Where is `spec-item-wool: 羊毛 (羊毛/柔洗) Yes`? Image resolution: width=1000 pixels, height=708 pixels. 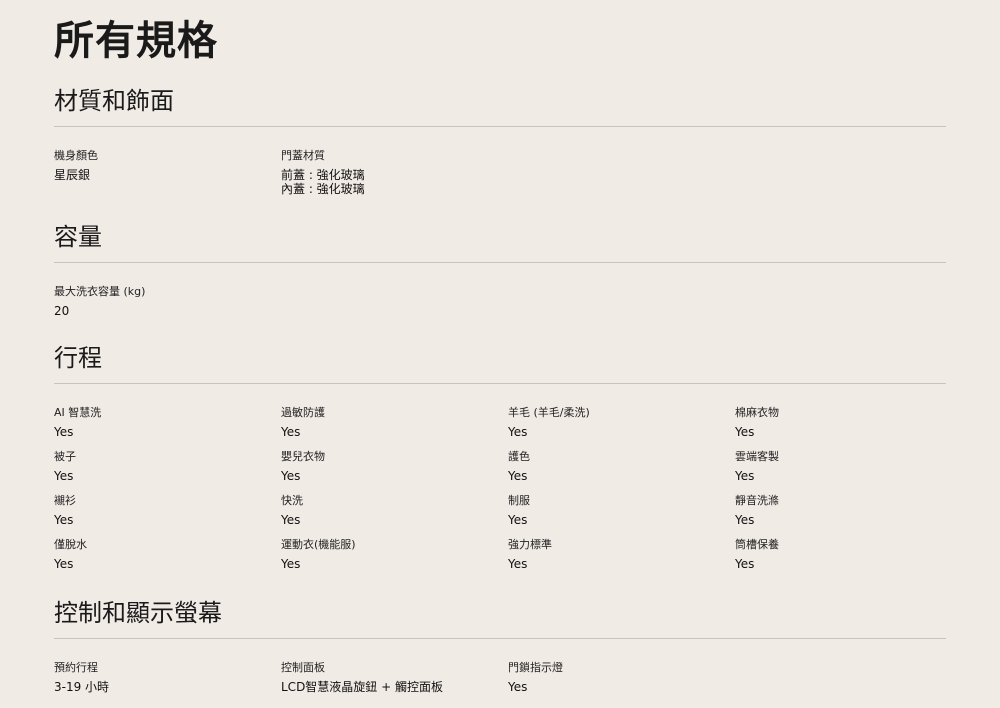
spec-item-wool: 羊毛 (羊毛/柔洗) Yes is located at coordinates (621, 425).